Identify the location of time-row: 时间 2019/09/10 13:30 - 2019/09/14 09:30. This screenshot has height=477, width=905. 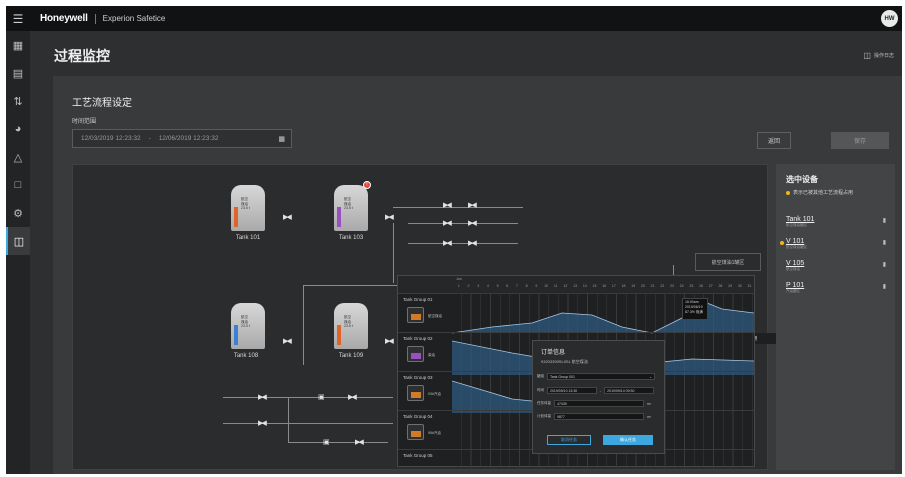
(596, 390).